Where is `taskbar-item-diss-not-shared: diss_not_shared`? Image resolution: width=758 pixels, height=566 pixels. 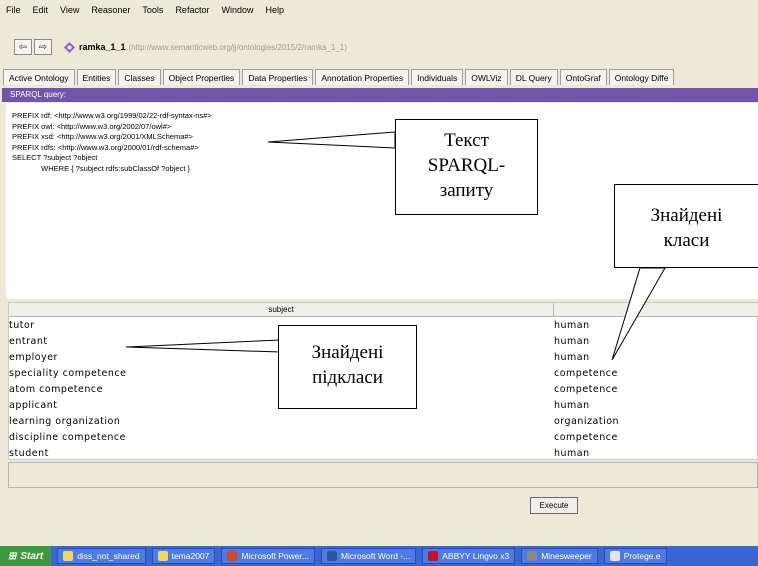
taskbar-item-diss-not-shared: diss_not_shared is located at coordinates (101, 556).